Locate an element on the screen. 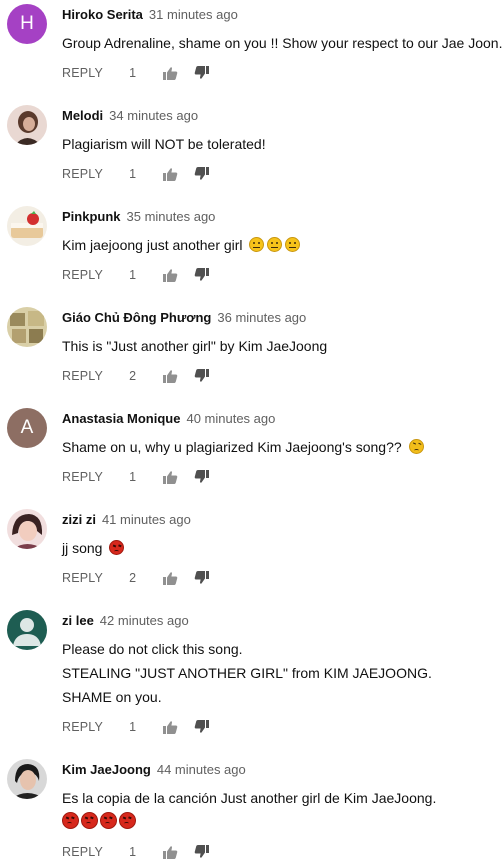 This screenshot has width=502, height=863. comment-author: Pinkpunk is located at coordinates (91, 216).